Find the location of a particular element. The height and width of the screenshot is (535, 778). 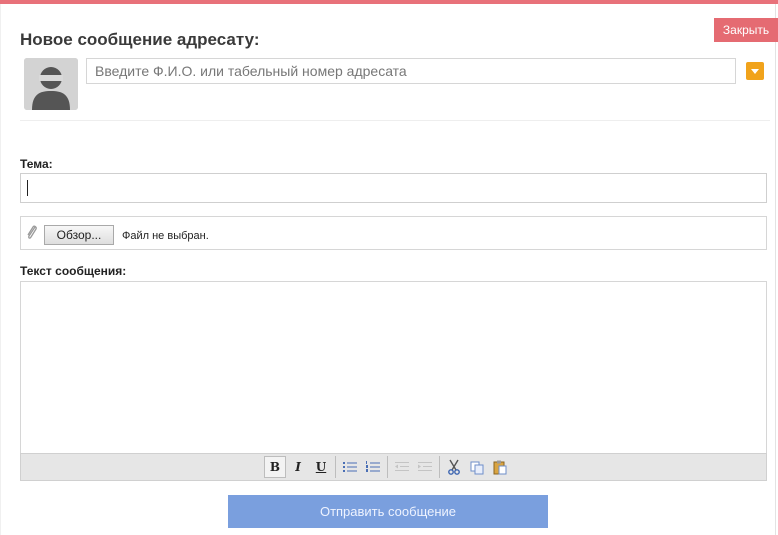

subject-label: Тема: is located at coordinates (36, 164).